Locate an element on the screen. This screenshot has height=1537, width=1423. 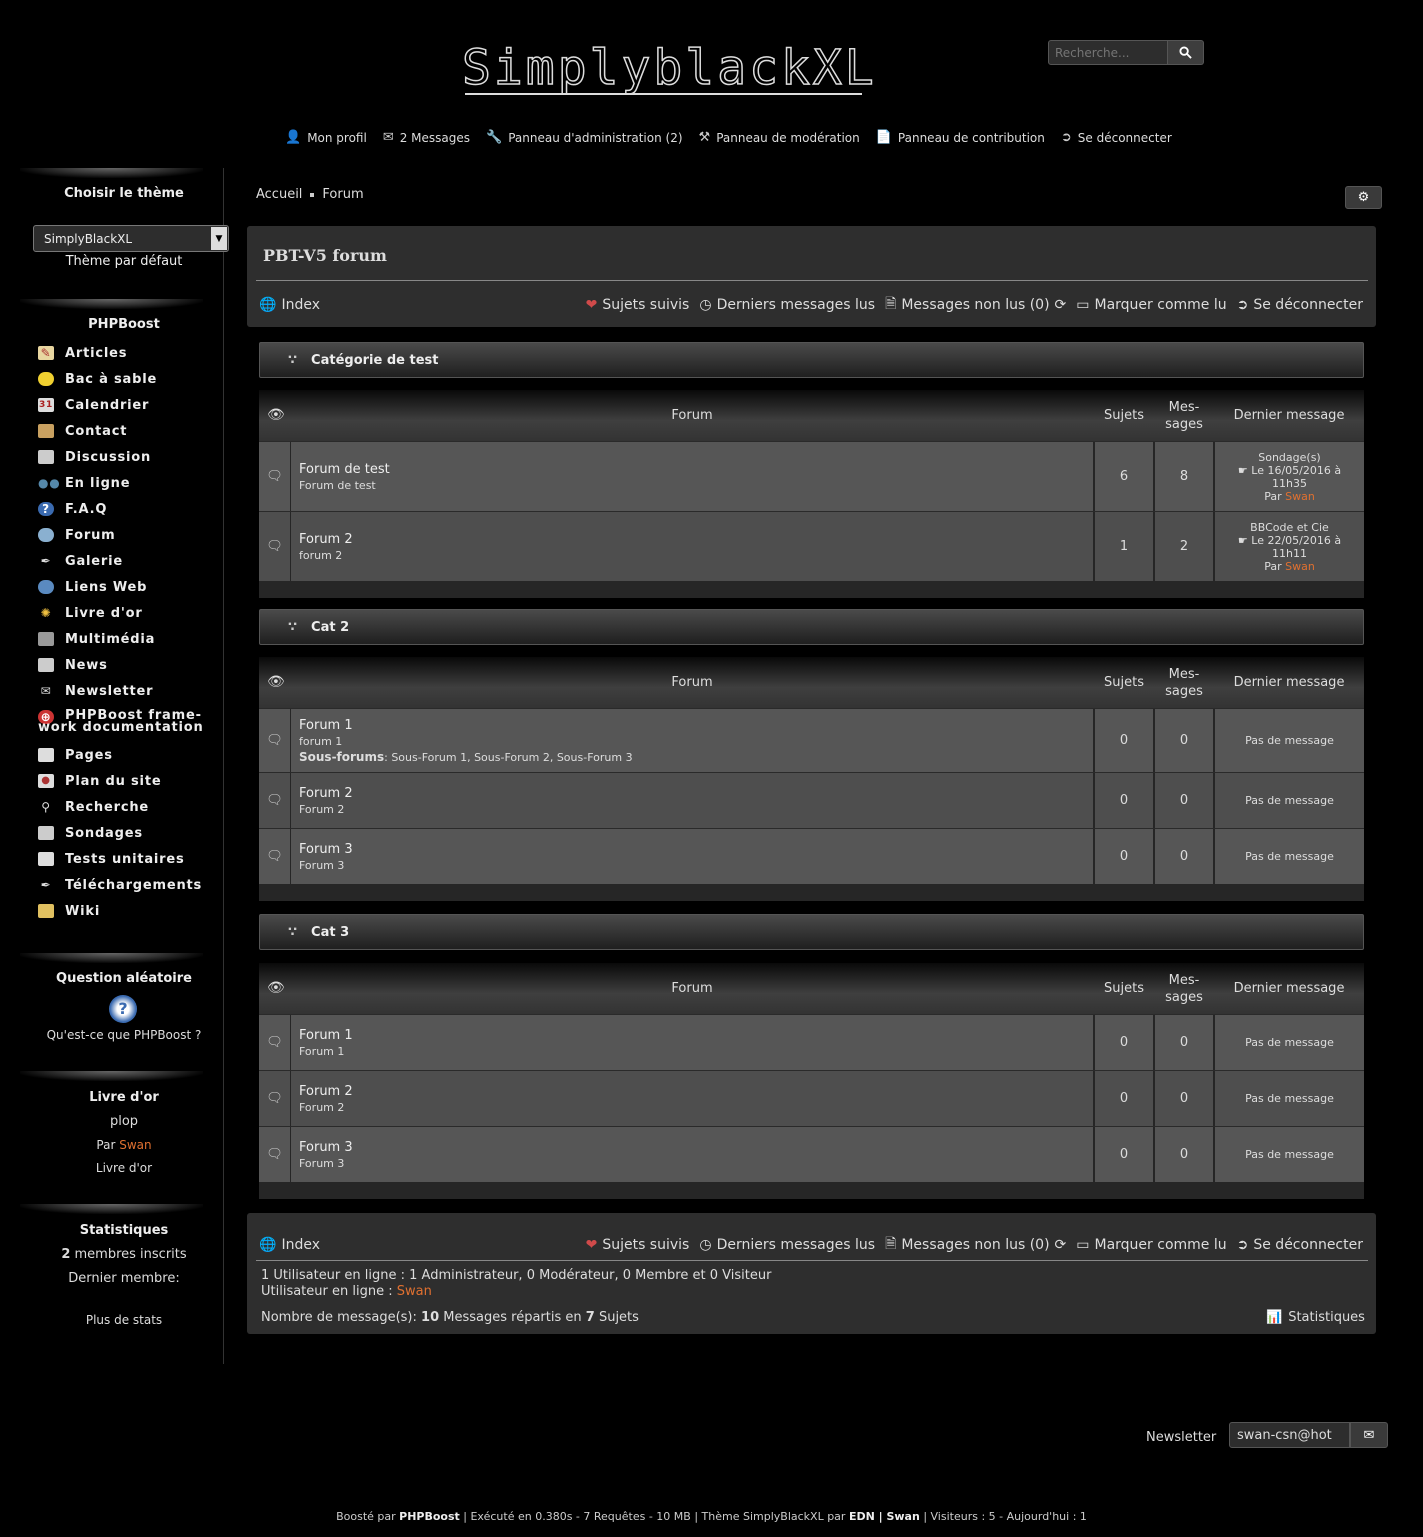
unit-tests-icon is located at coordinates (46, 859).